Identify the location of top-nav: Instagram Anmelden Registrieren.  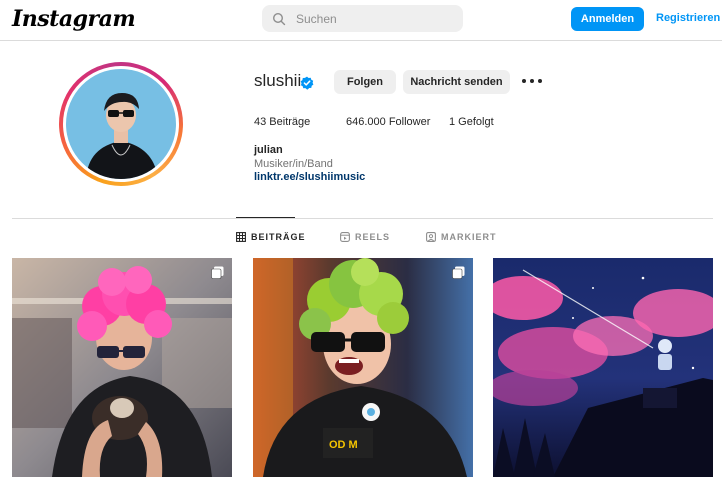
(361, 20).